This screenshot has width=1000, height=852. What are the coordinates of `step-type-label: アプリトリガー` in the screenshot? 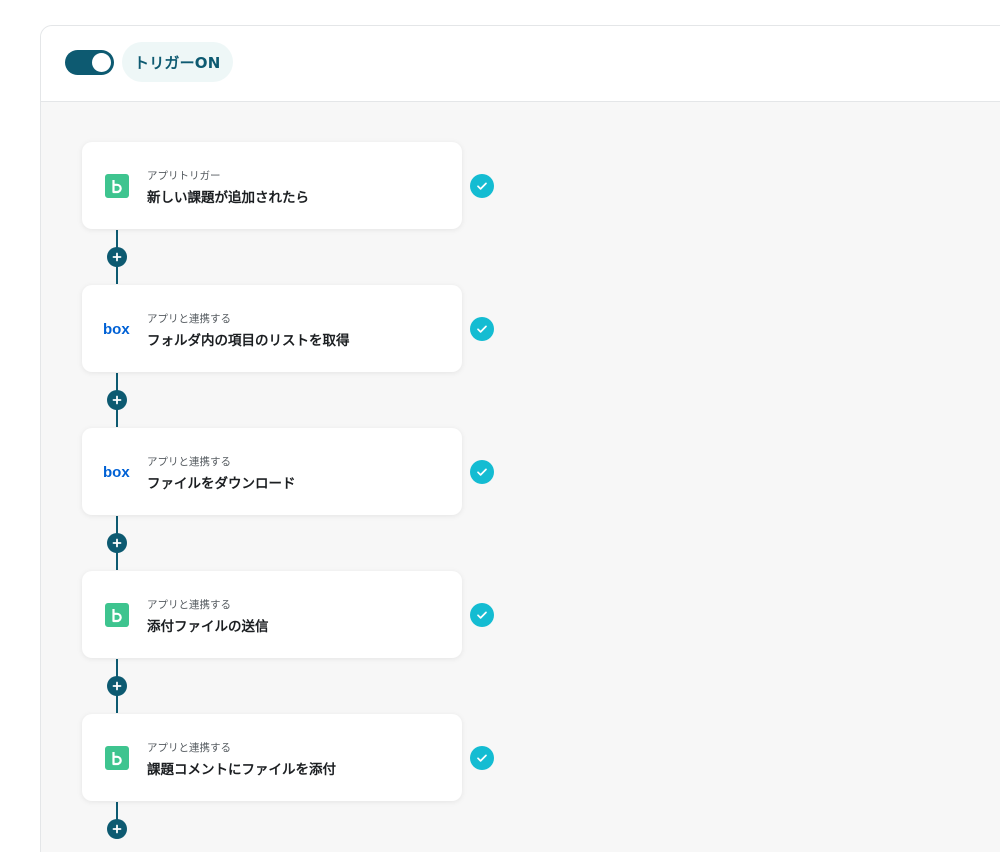 It's located at (184, 176).